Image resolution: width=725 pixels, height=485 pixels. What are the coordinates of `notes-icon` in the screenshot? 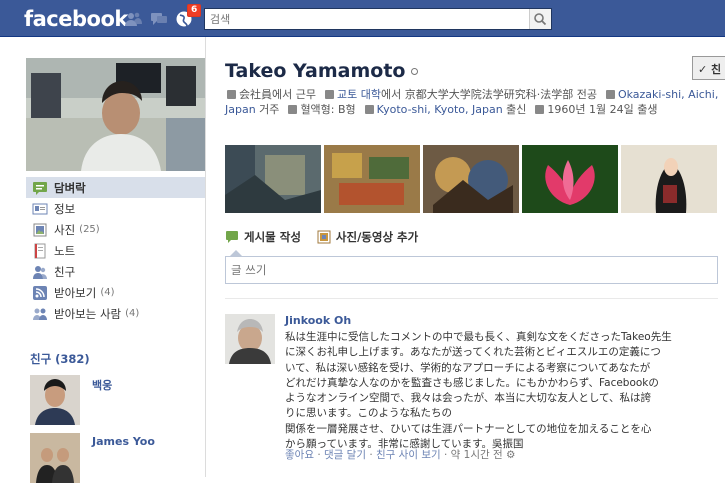 It's located at (40, 251).